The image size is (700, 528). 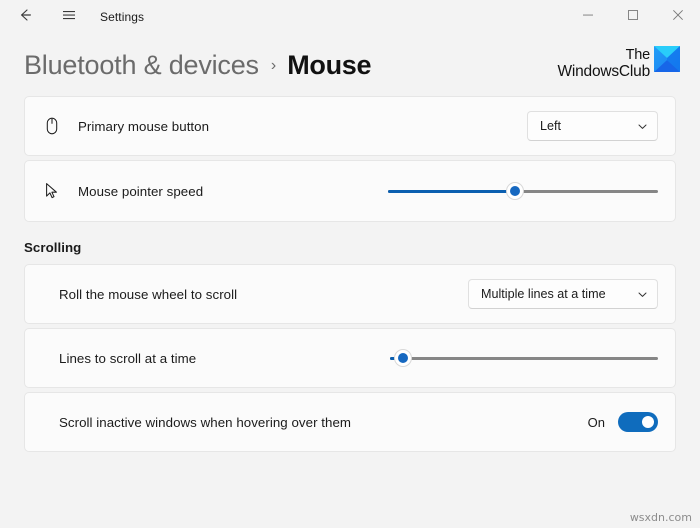 What do you see at coordinates (350, 358) in the screenshot?
I see `setting-row-lines-to-scroll: Lines to scroll at a time` at bounding box center [350, 358].